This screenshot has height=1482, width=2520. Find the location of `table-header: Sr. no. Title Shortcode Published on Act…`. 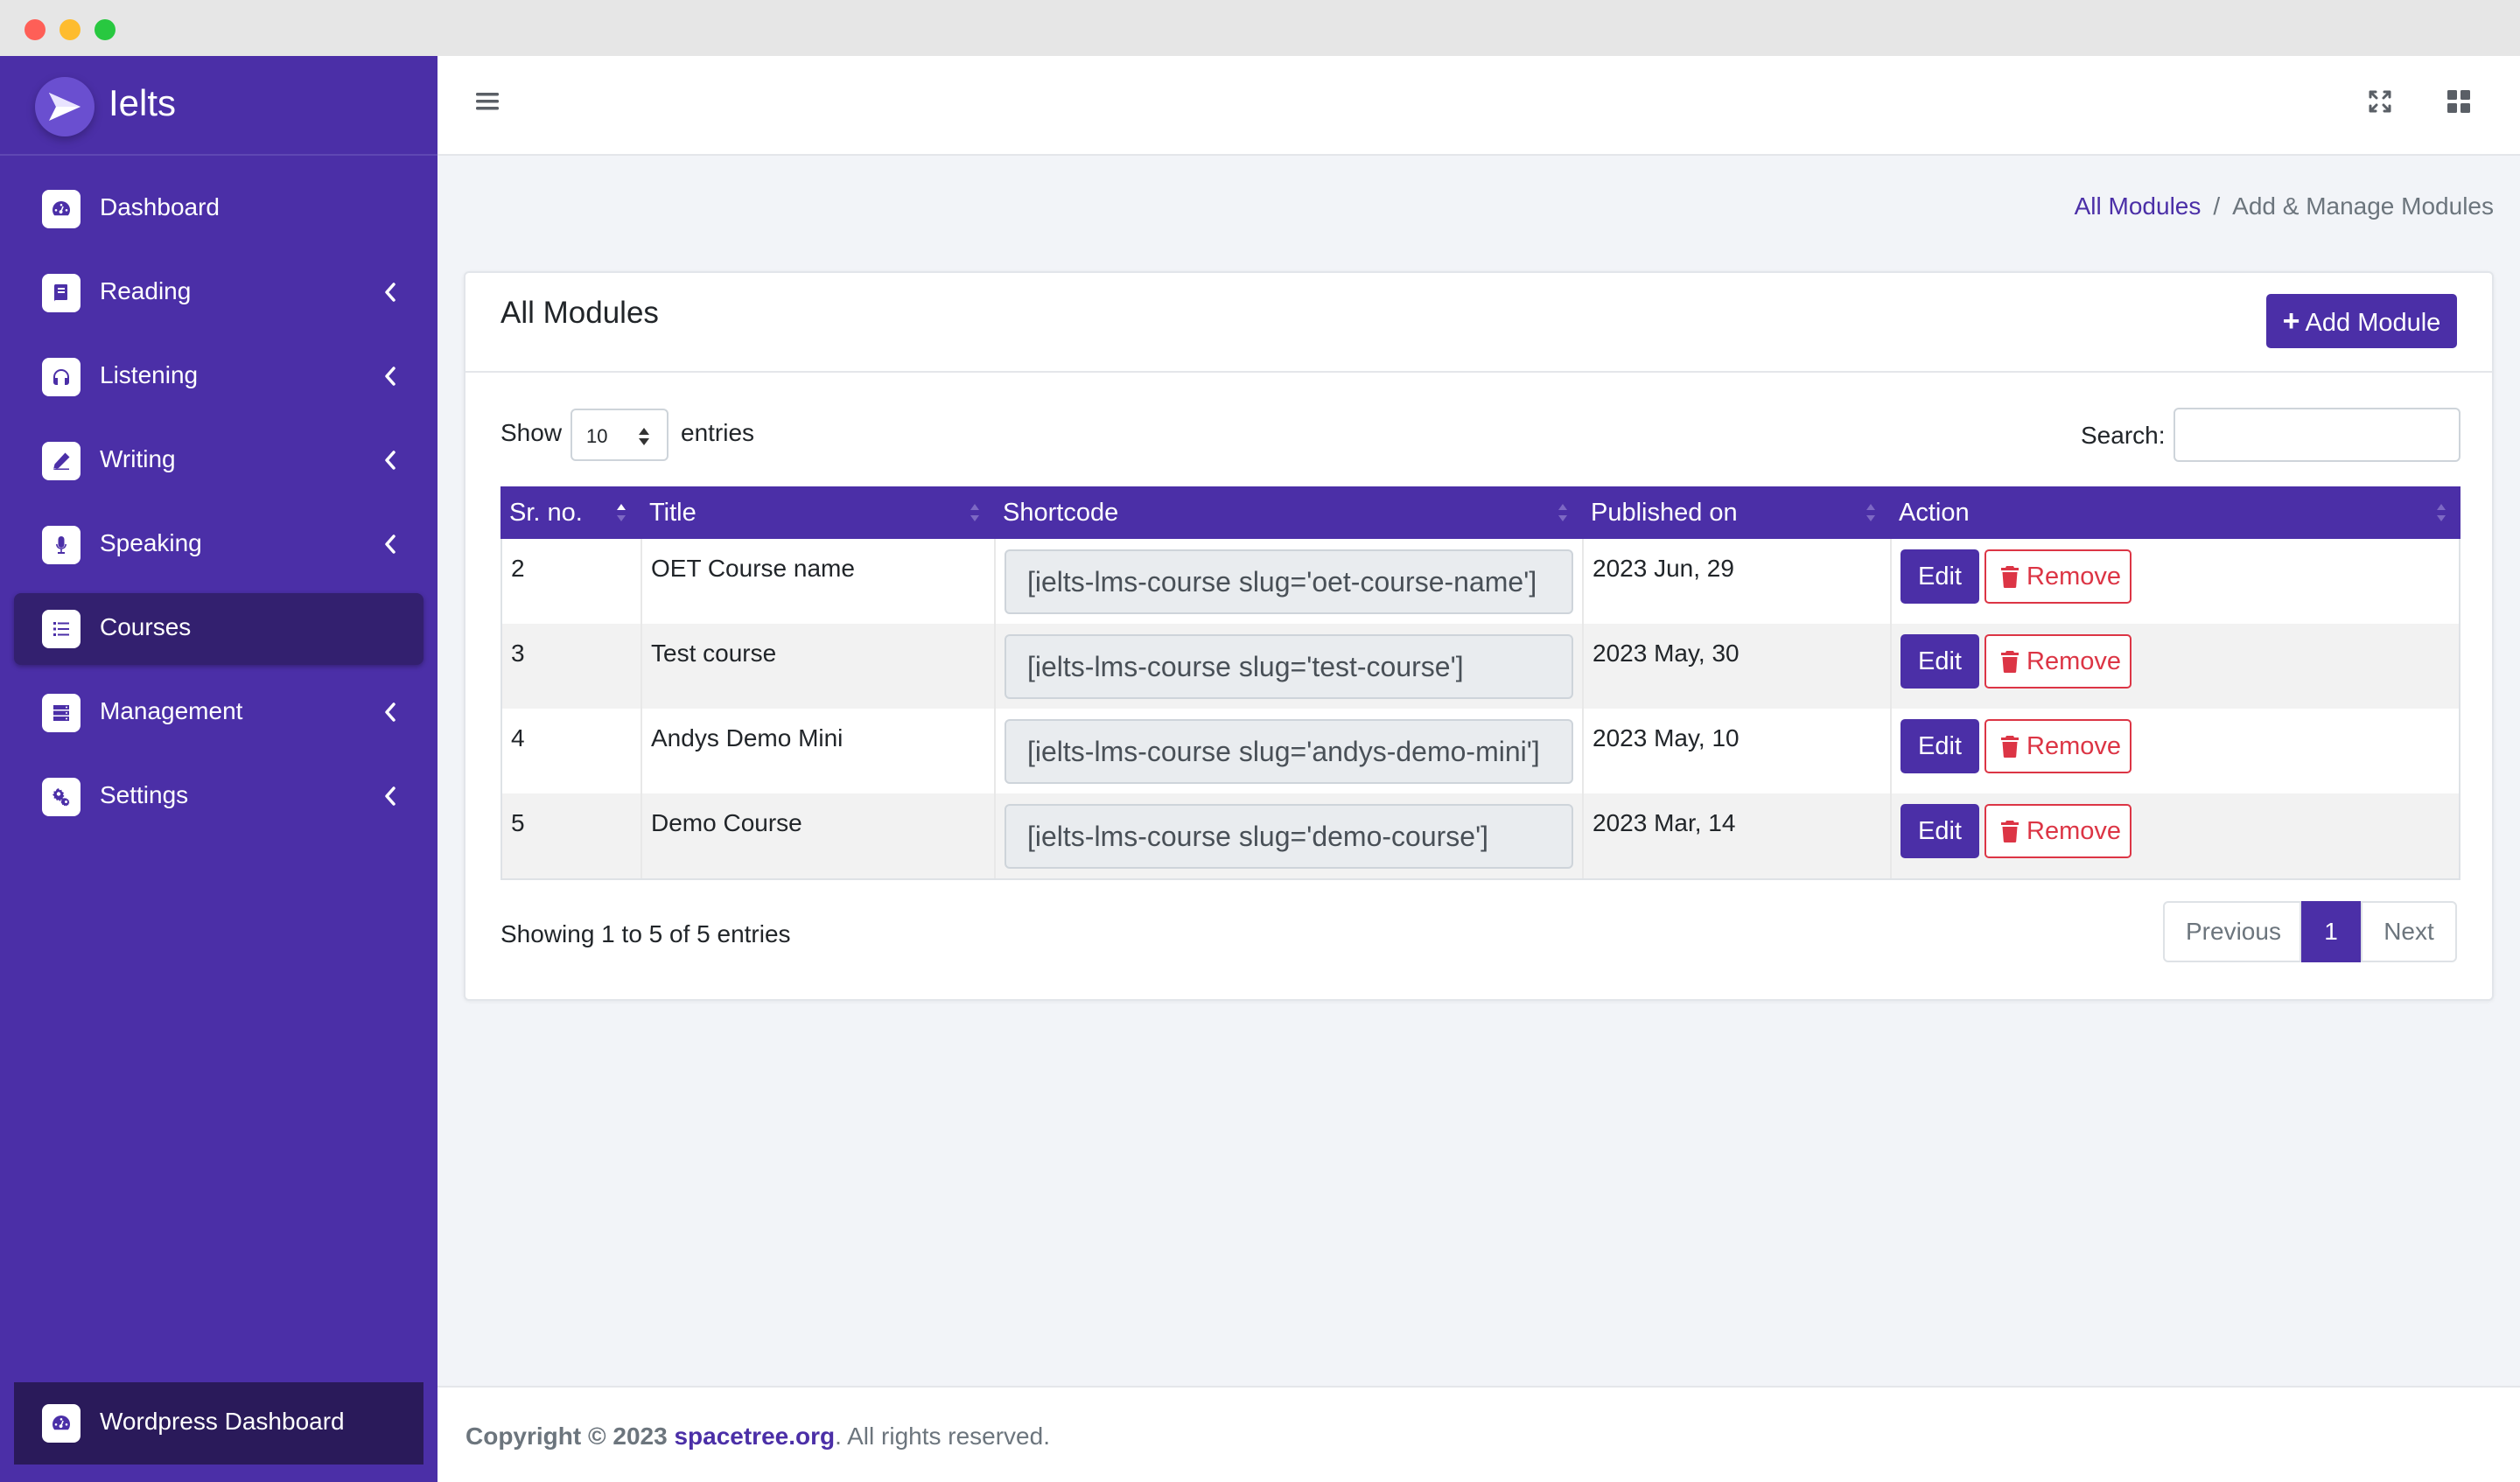

table-header: Sr. no. Title Shortcode Published on Act… is located at coordinates (1480, 512).